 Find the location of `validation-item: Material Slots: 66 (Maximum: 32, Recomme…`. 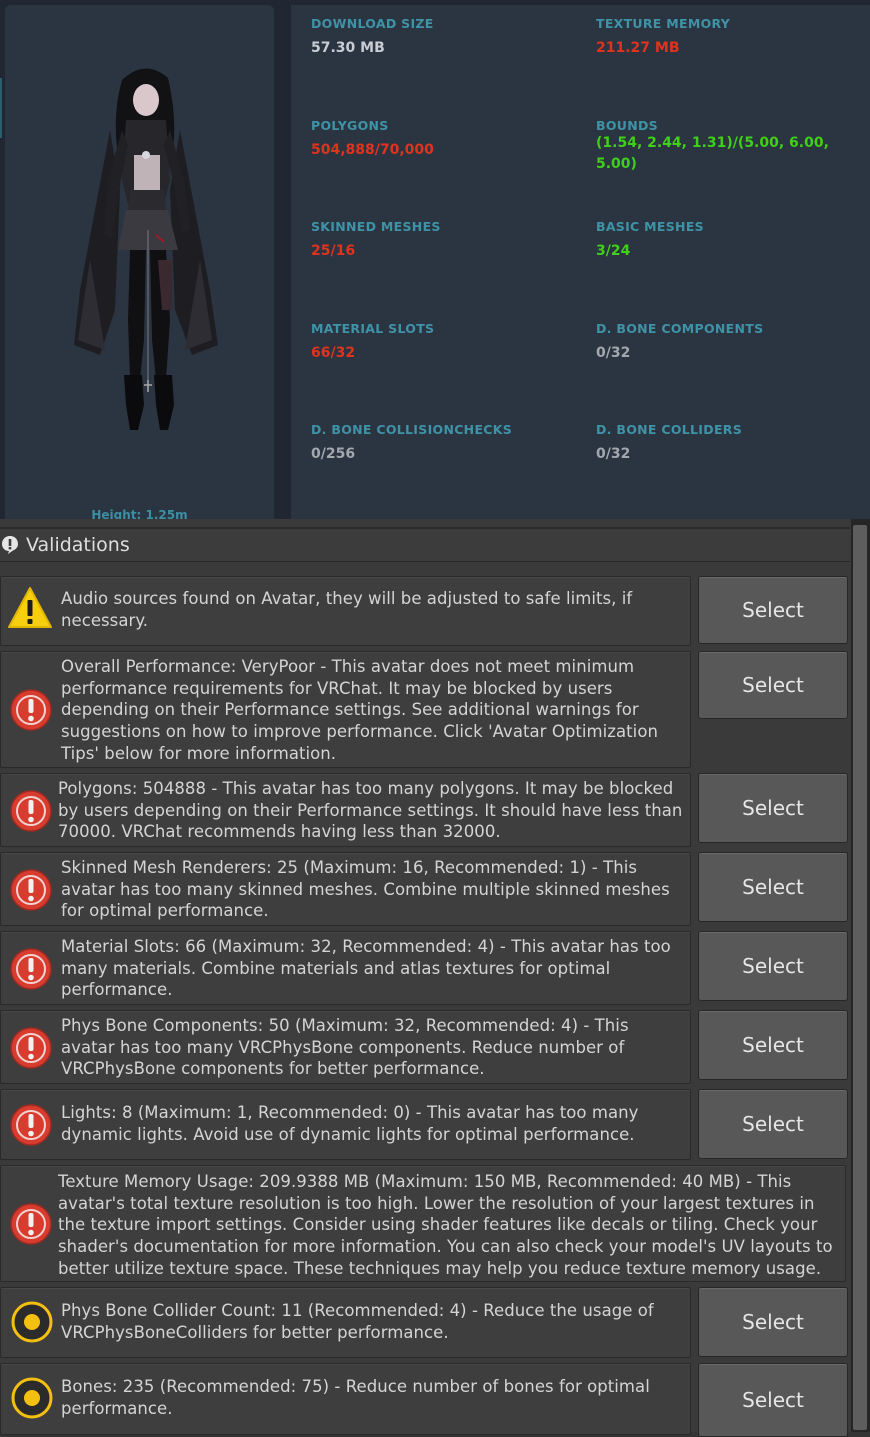

validation-item: Material Slots: 66 (Maximum: 32, Recomme… is located at coordinates (424, 968).